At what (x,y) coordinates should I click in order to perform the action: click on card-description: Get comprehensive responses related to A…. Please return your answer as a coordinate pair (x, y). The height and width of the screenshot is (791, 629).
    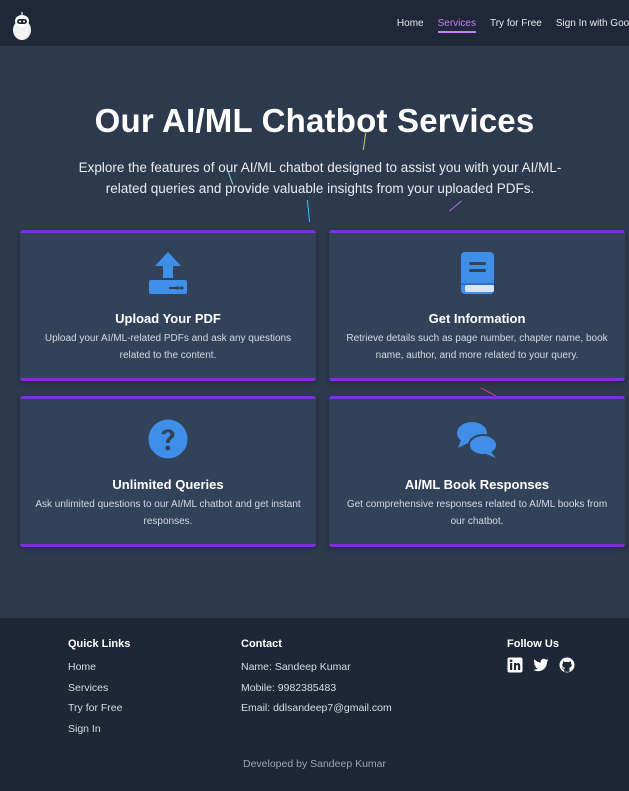
    Looking at the image, I should click on (477, 513).